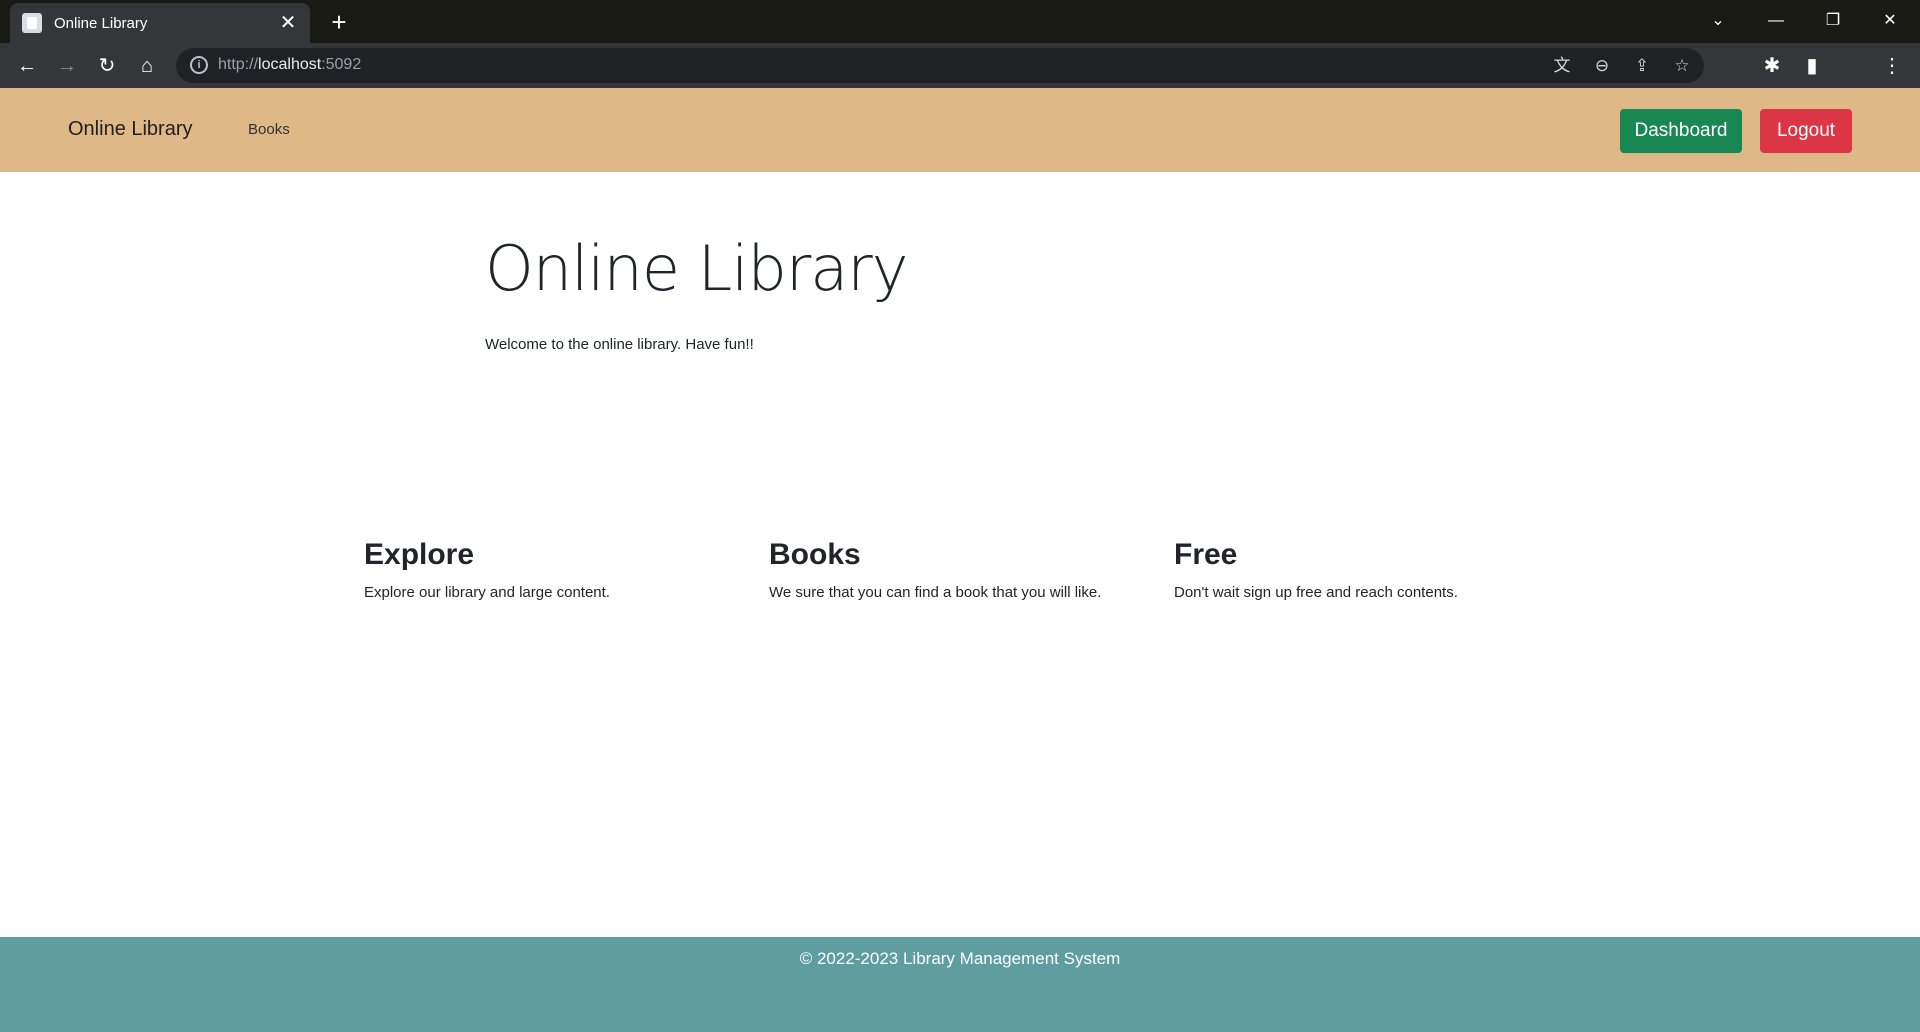  Describe the element at coordinates (341, 64) in the screenshot. I see `url-port: :5092` at that location.